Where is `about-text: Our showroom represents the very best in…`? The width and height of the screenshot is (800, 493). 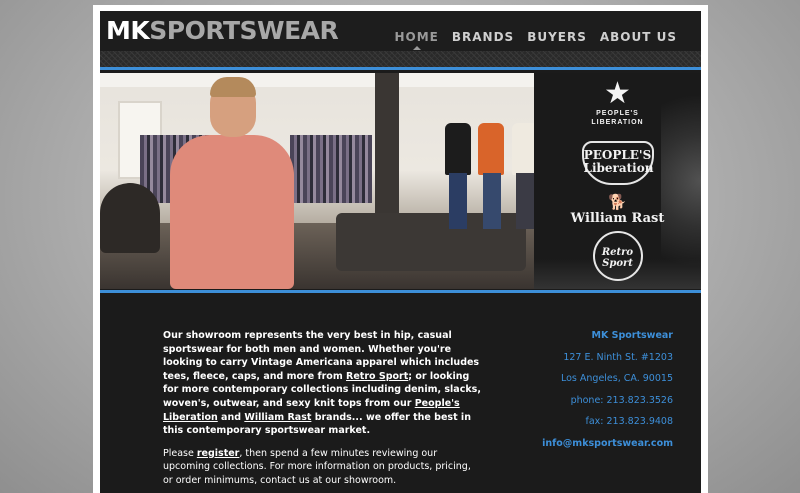
about-text: Our showroom represents the very best in… is located at coordinates (323, 411).